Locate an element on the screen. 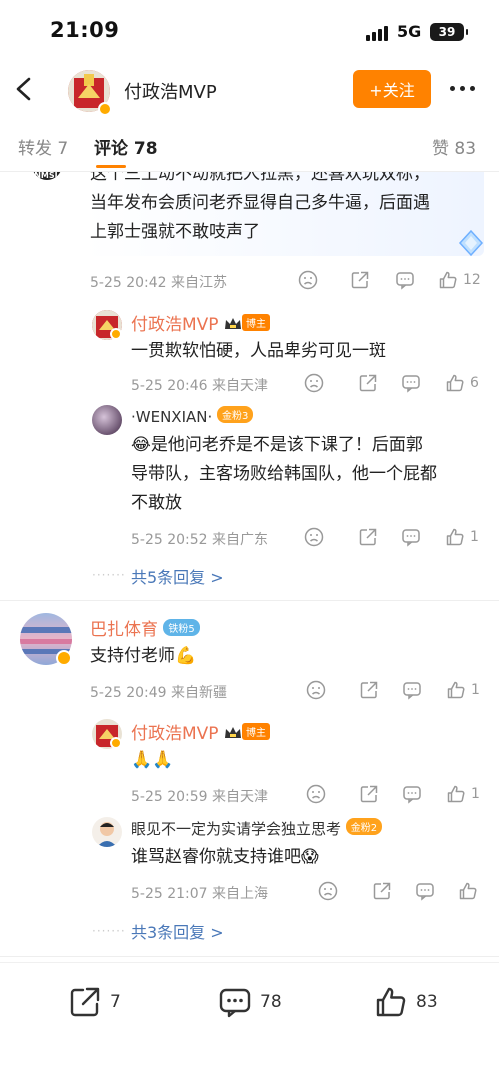  like-count: 1 is located at coordinates (474, 537).